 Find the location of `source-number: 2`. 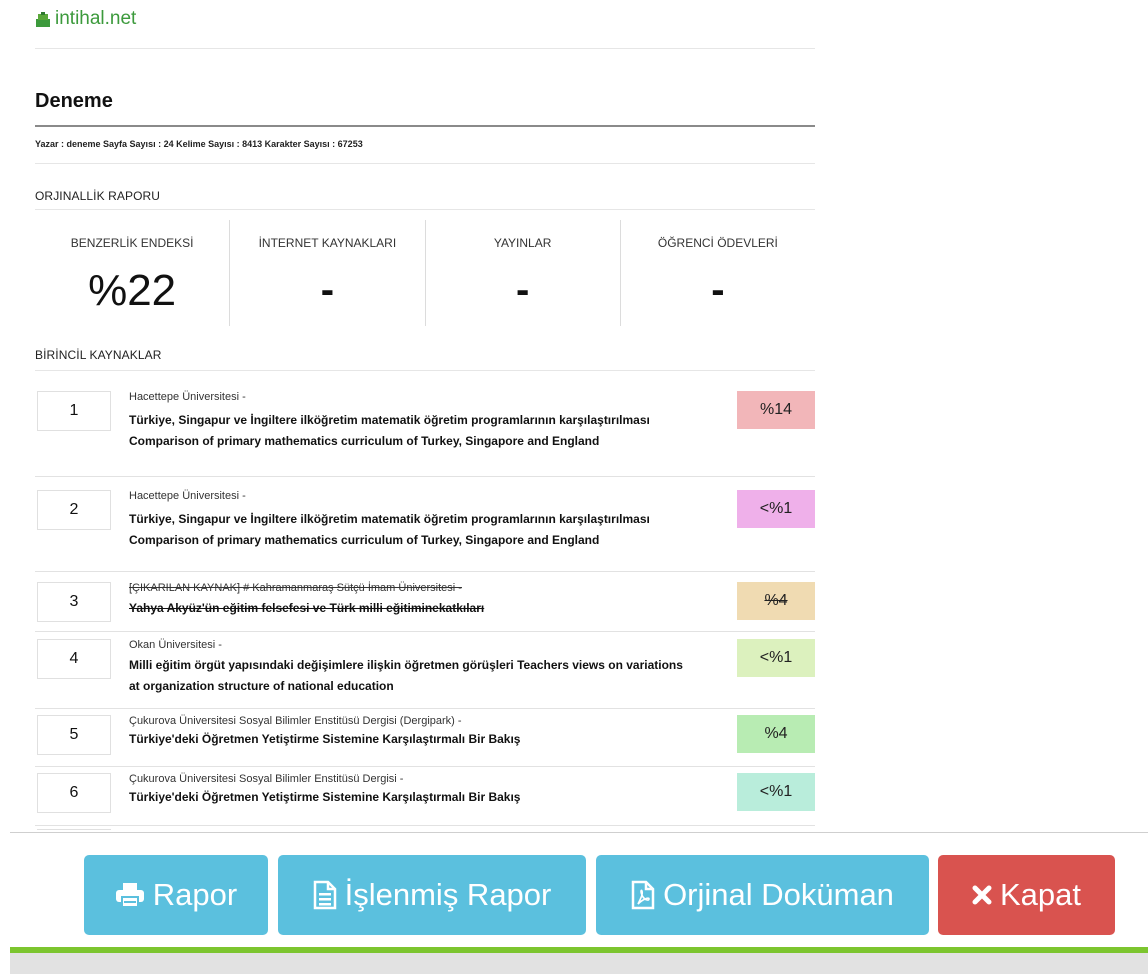

source-number: 2 is located at coordinates (74, 510).